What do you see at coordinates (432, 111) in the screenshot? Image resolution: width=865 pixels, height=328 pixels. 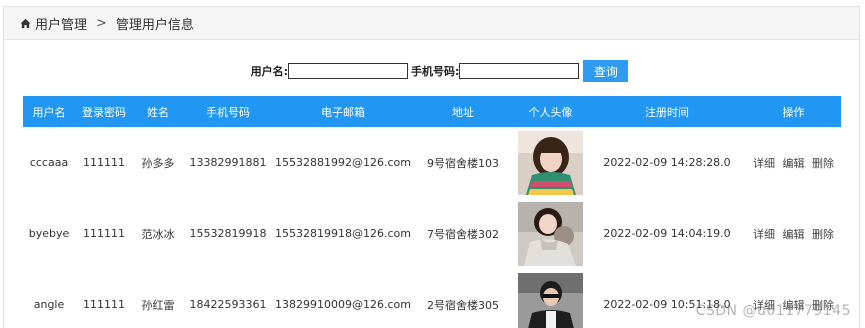 I see `table-header-row: 用户名 登录密码 姓名 手机号码 电子邮箱 地址 个人头像 注册时间 操作` at bounding box center [432, 111].